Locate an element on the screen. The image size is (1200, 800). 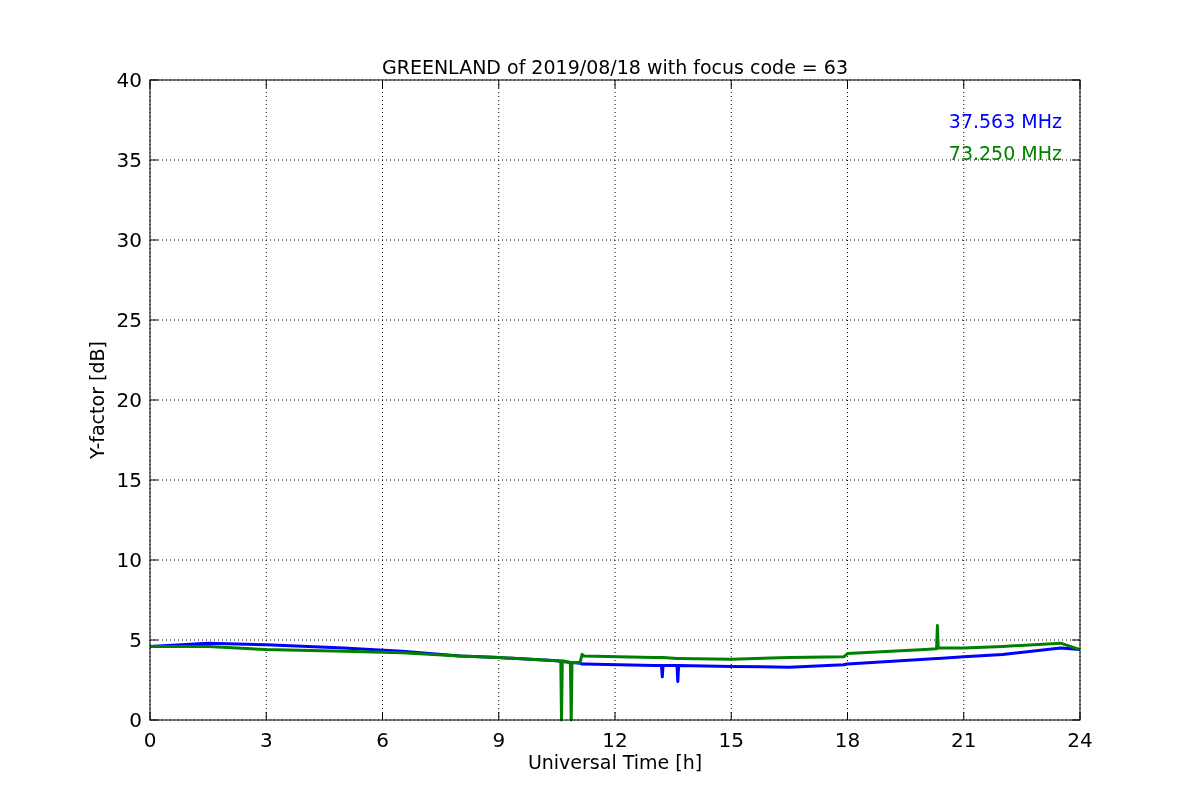
x-tick-label: 3 is located at coordinates (266, 740).